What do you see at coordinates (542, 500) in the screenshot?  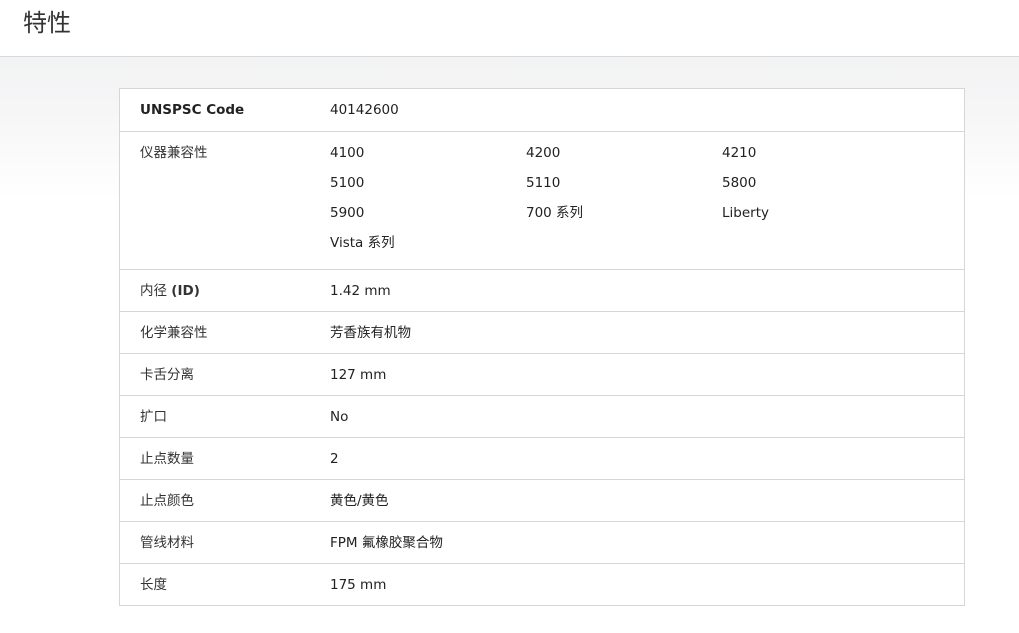 I see `spec-row-stop-color: 止点颜色 黄色/黄色` at bounding box center [542, 500].